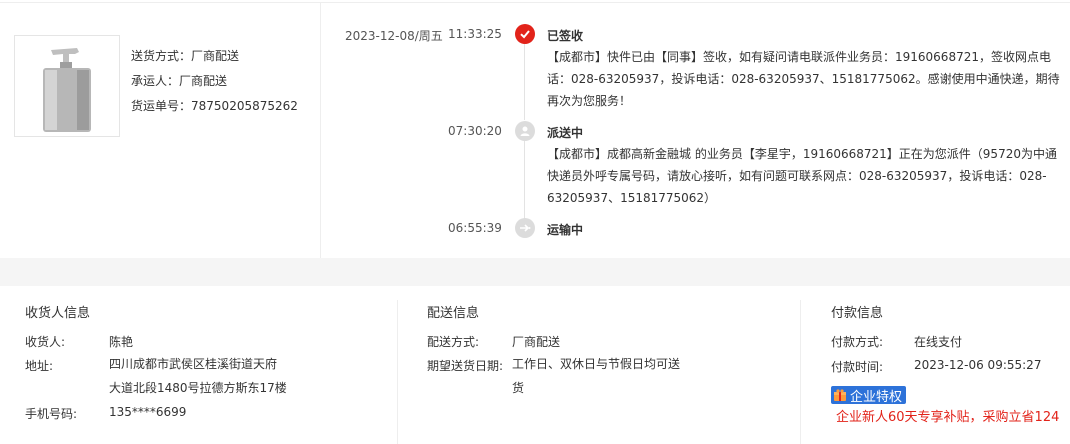 This screenshot has width=1070, height=444. I want to click on address-label: 地址:, so click(39, 366).